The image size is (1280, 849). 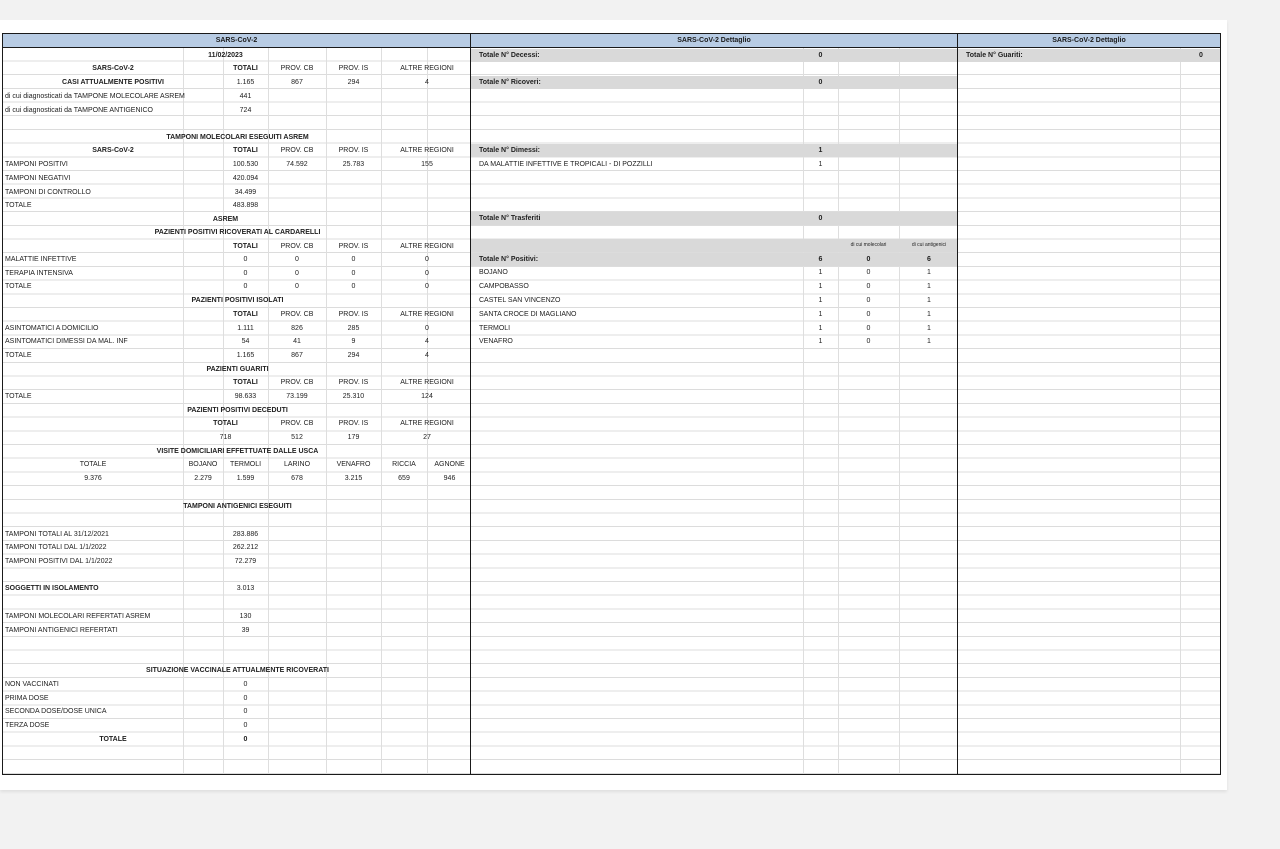 I want to click on section-title: PAZIENTI POSITIVI DECEDUTI, so click(x=237, y=410).